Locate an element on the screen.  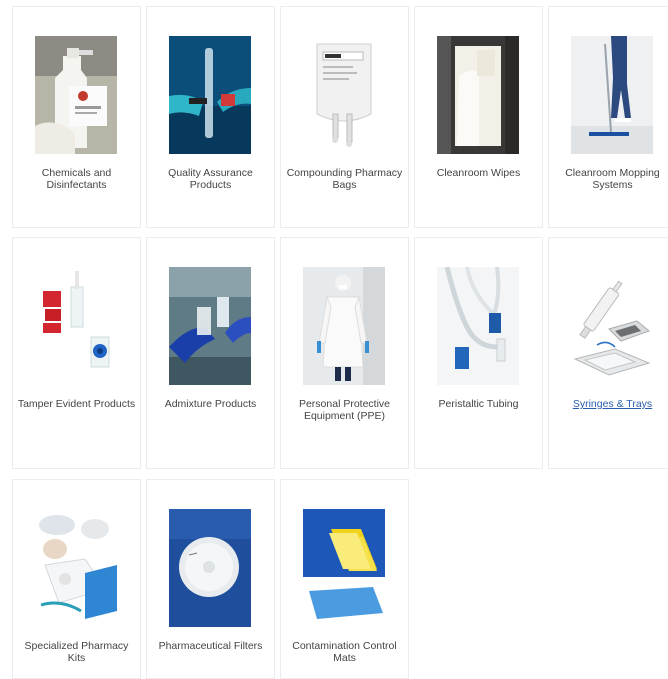
syringes-trays-link: Syringes & Trays is located at coordinates (610, 404).